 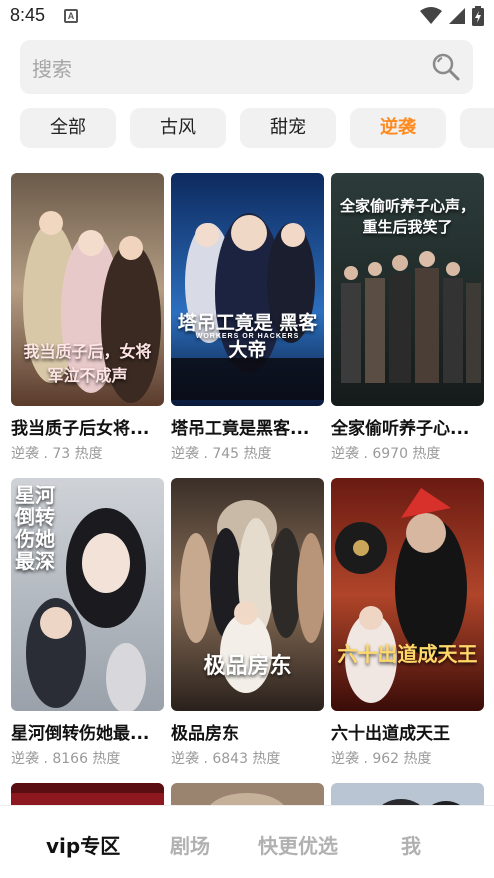 What do you see at coordinates (407, 216) in the screenshot?
I see `poster-title: 全家偷听养子心声，重生后我笑了` at bounding box center [407, 216].